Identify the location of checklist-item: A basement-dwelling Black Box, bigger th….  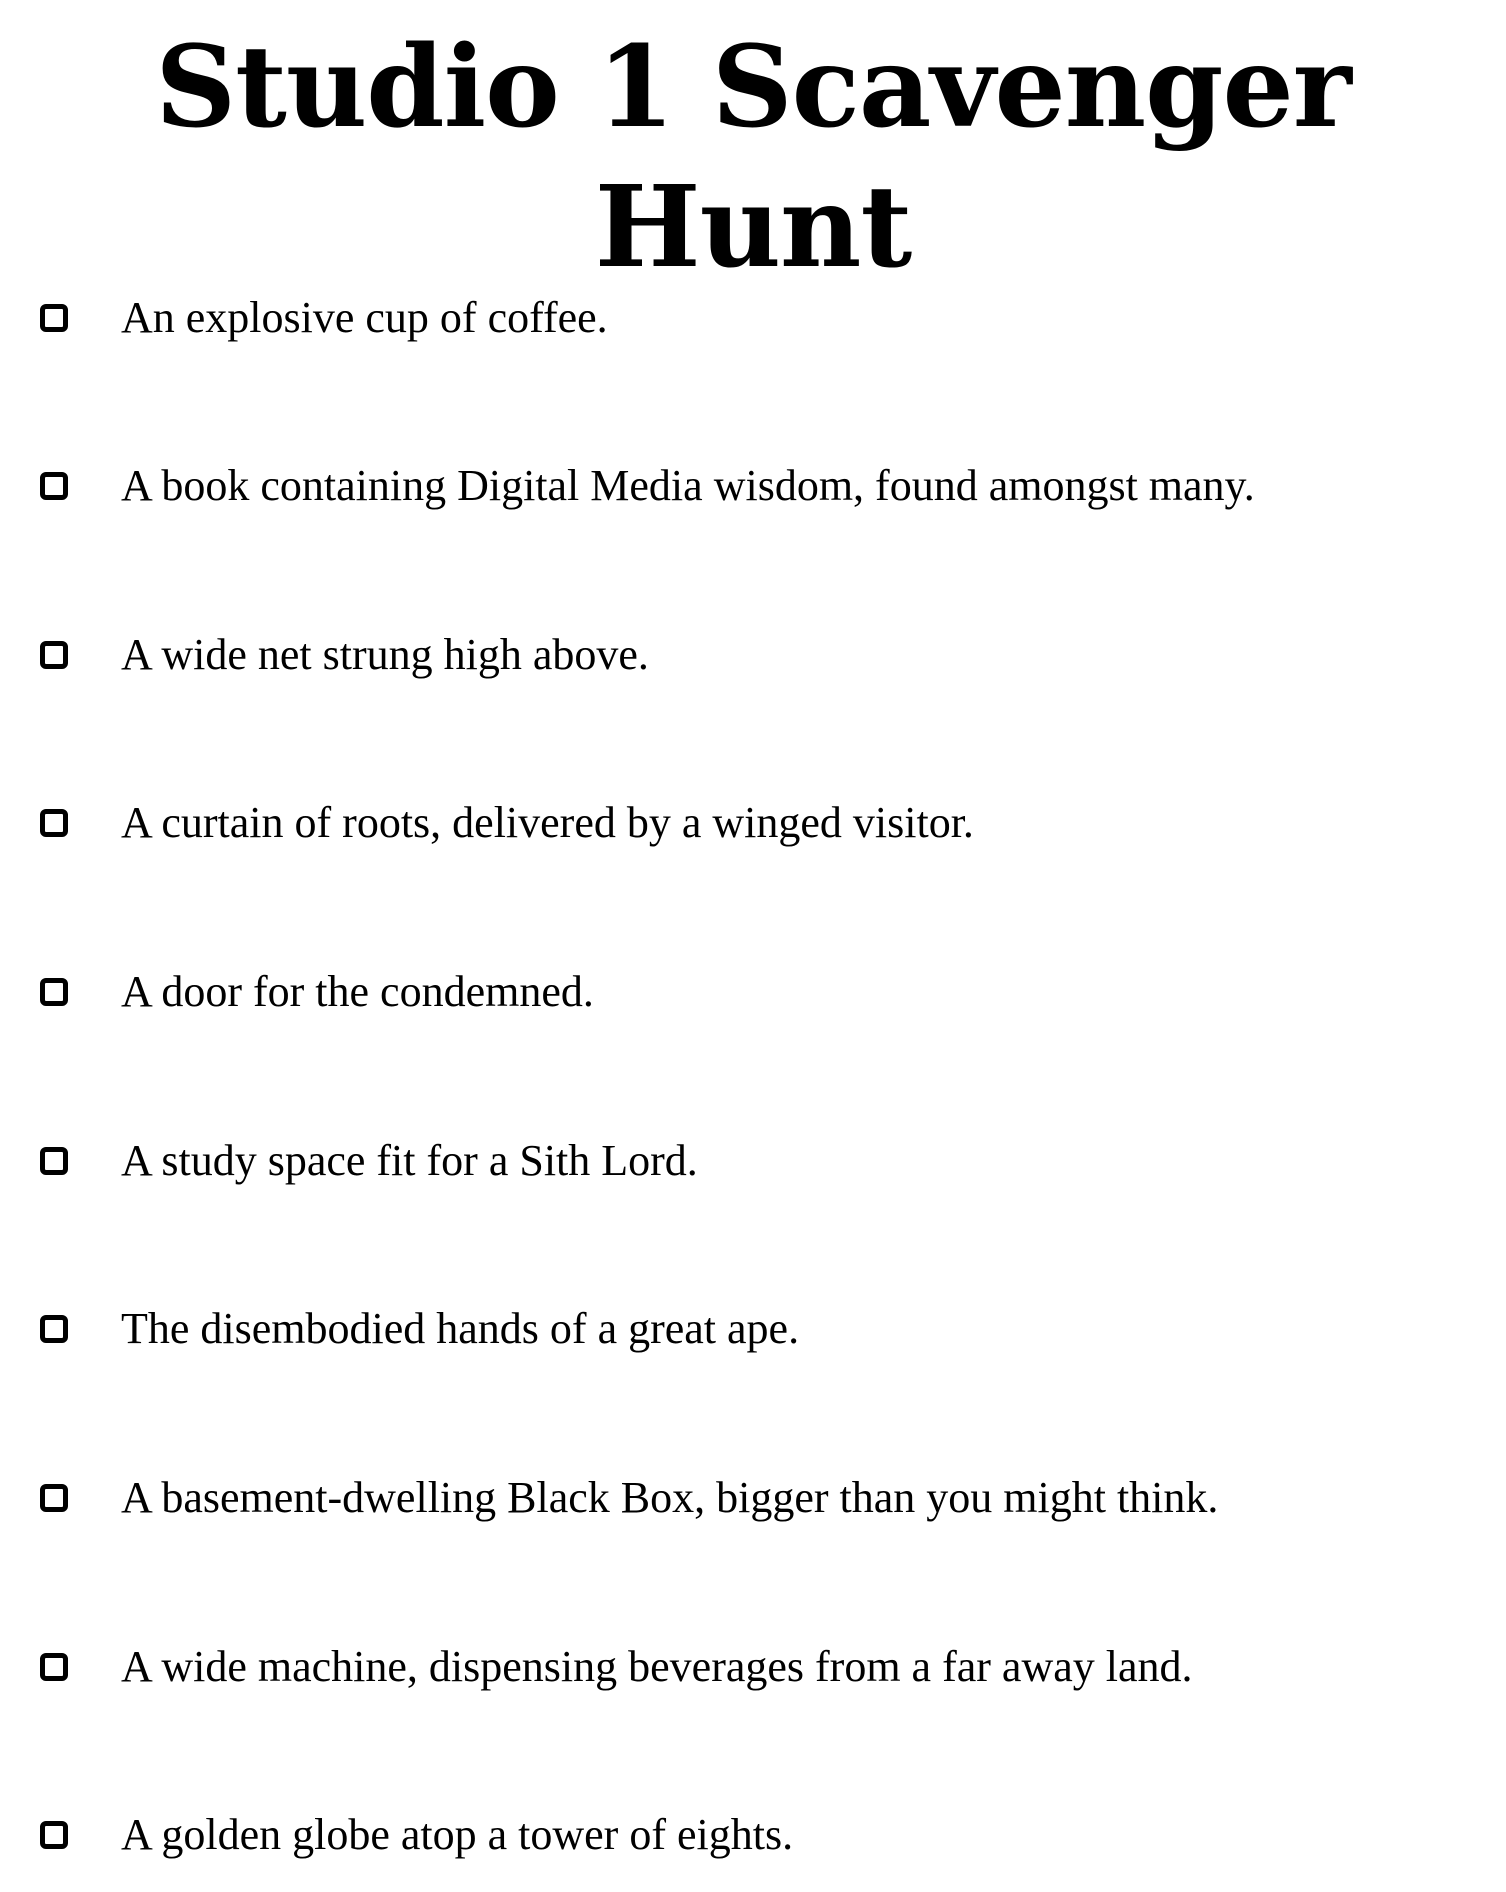
(753, 1498).